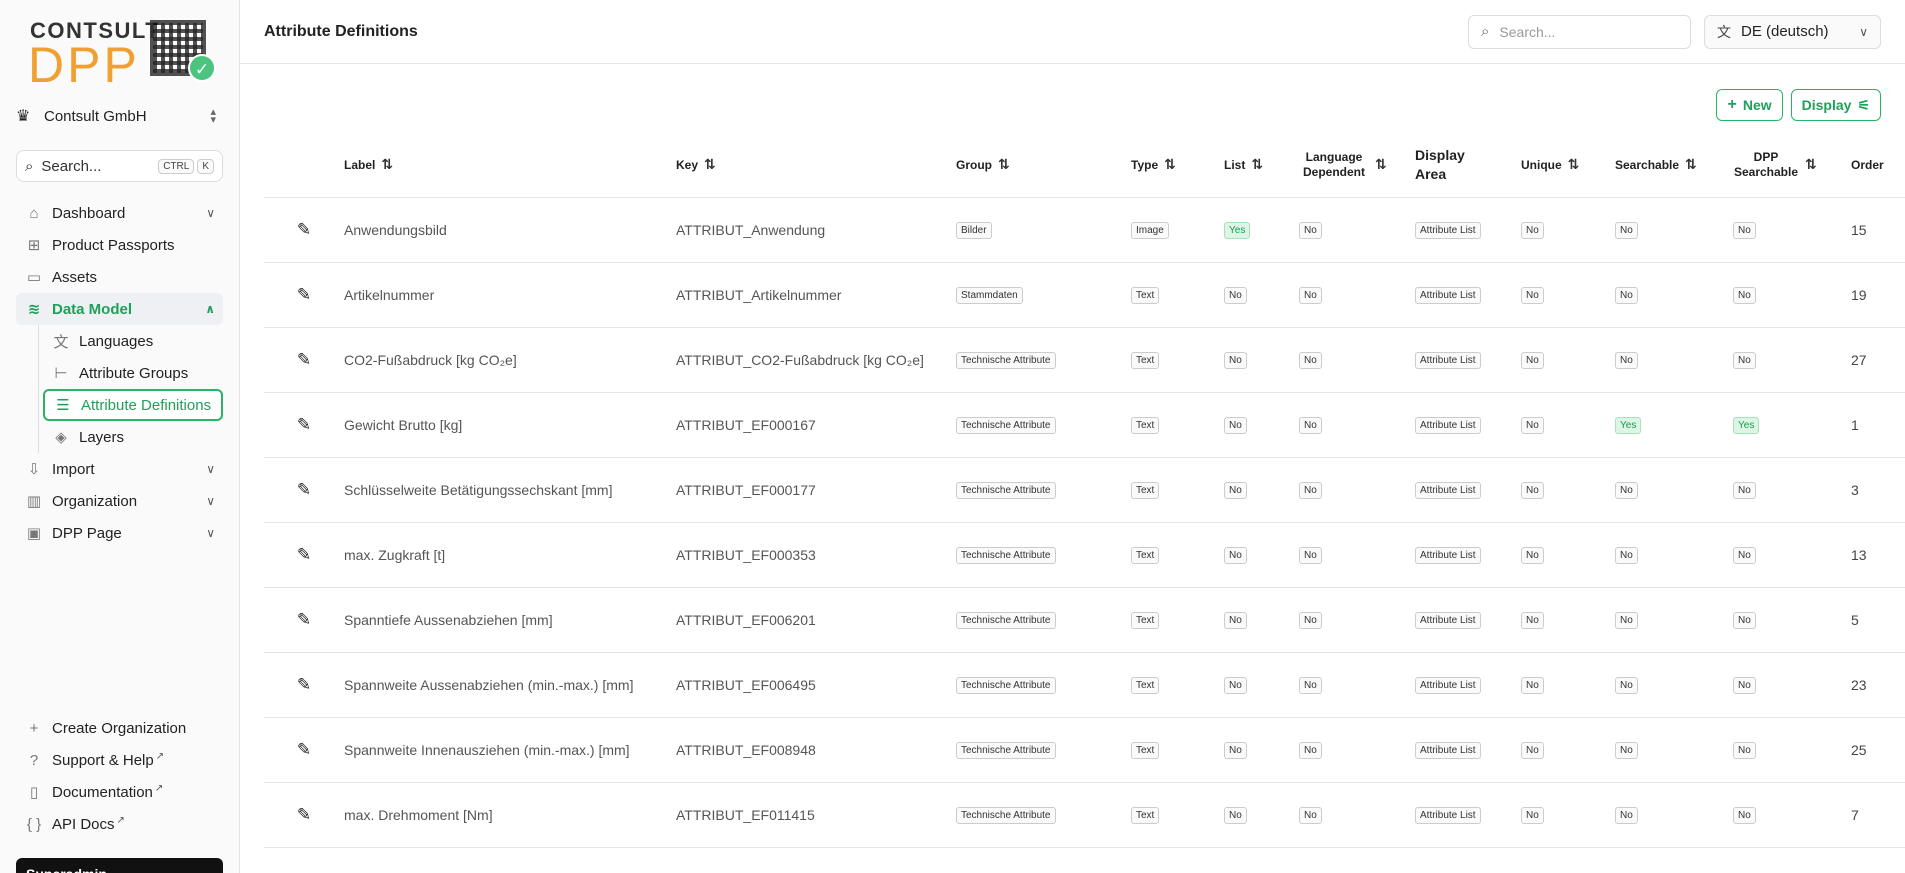 This screenshot has height=873, width=1905. What do you see at coordinates (816, 490) in the screenshot?
I see `cell-key: ATTRIBUT_EF000177` at bounding box center [816, 490].